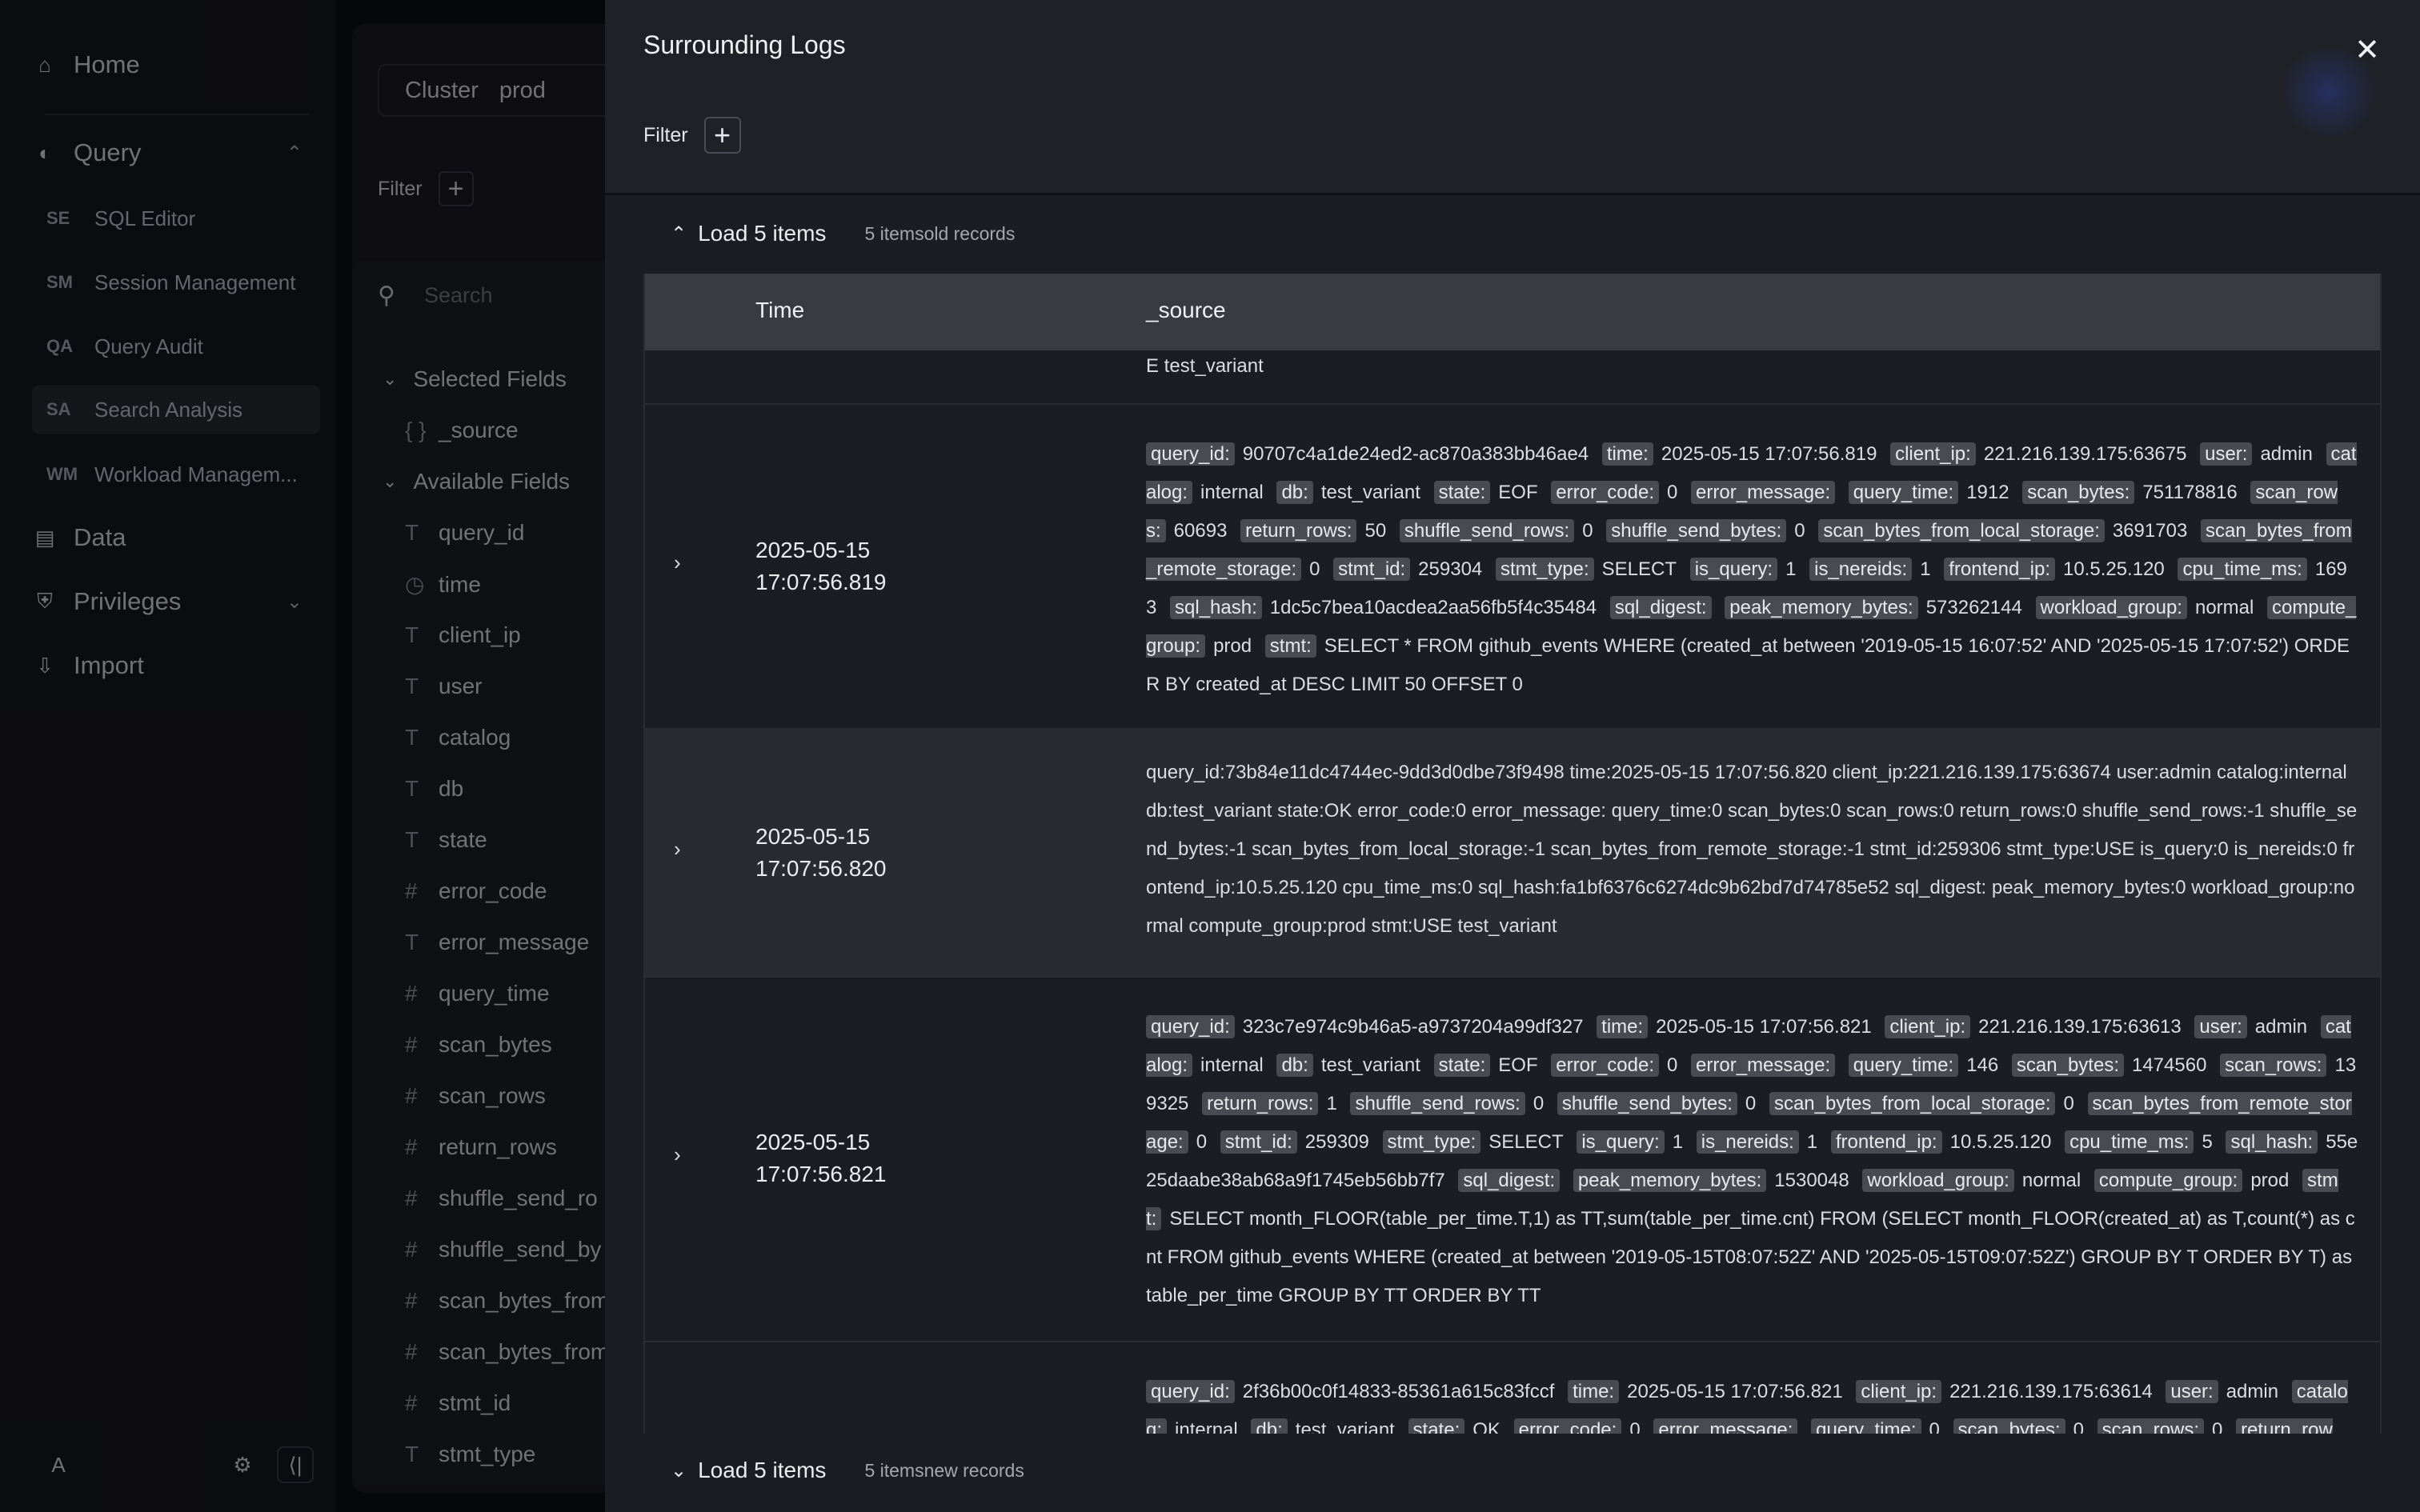 This screenshot has width=2420, height=1512. Describe the element at coordinates (1747, 1142) in the screenshot. I see `field-key-tag: is_nereids:` at that location.